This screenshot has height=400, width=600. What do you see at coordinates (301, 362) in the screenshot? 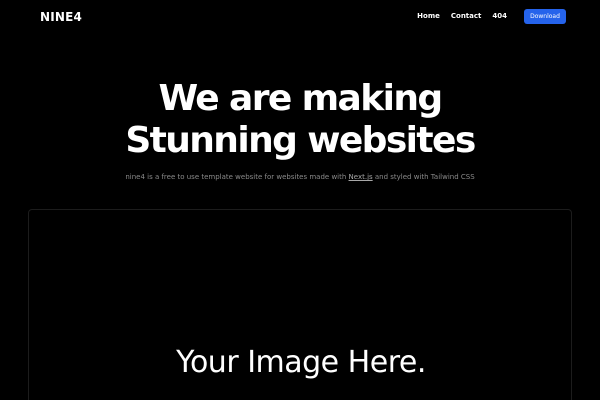
I see `image-placeholder-caption: Your Image Here.` at bounding box center [301, 362].